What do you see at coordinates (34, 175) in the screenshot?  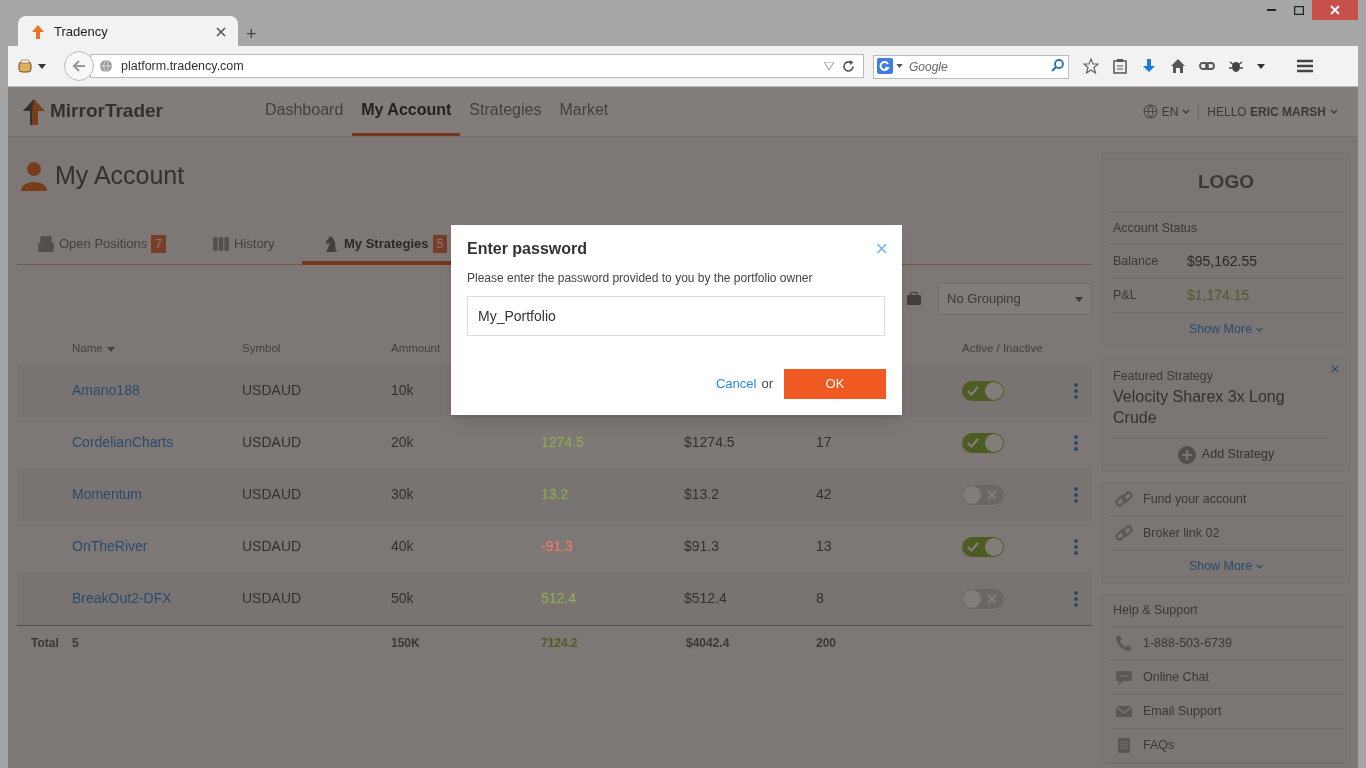 I see `person-icon` at bounding box center [34, 175].